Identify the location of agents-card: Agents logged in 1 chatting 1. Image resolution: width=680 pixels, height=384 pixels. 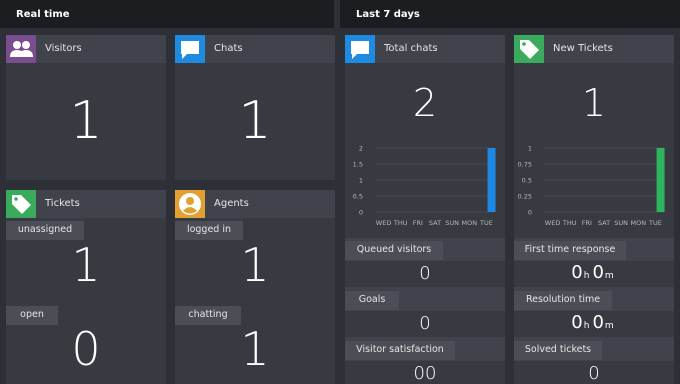
(255, 287).